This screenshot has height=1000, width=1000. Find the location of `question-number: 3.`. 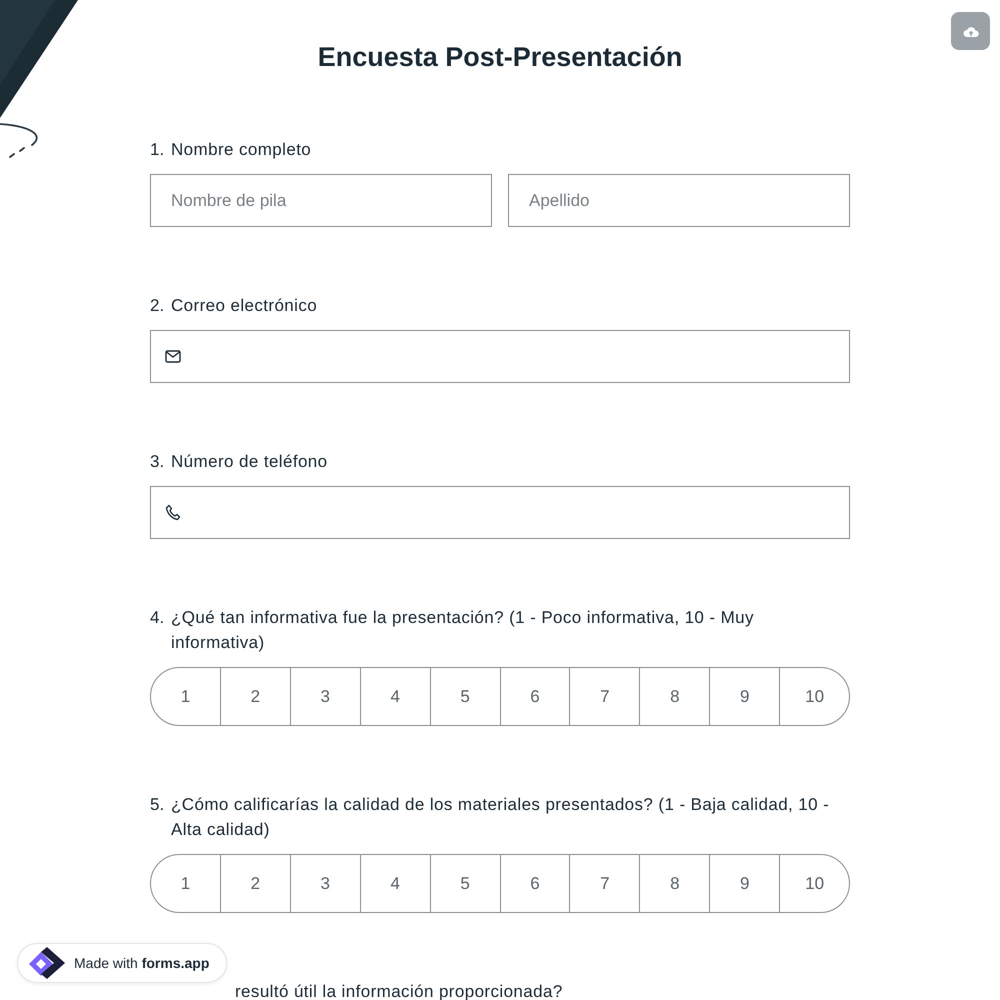

question-number: 3. is located at coordinates (158, 462).